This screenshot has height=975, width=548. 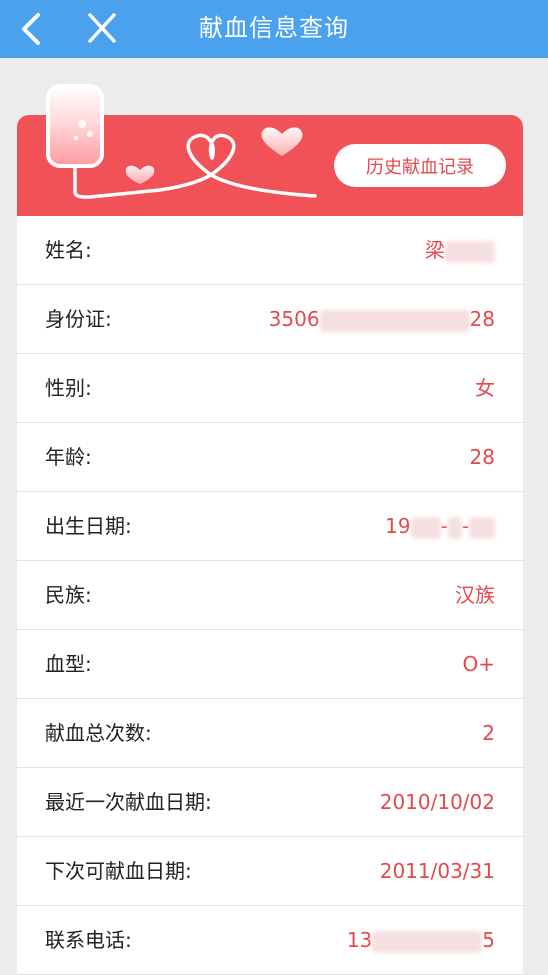 I want to click on info-row: 姓名: 梁, so click(x=270, y=250).